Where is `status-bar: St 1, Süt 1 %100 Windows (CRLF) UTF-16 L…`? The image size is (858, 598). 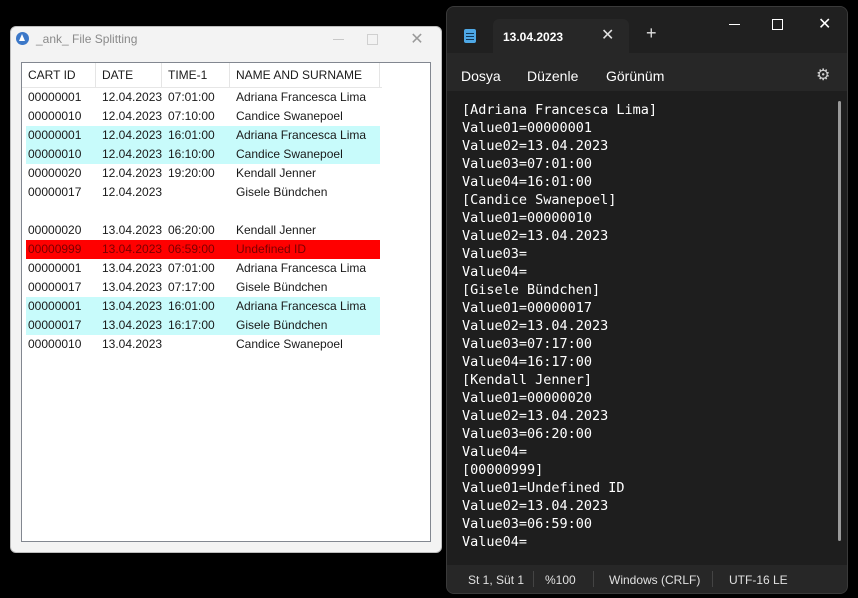
status-bar: St 1, Süt 1 %100 Windows (CRLF) UTF-16 L… is located at coordinates (647, 579).